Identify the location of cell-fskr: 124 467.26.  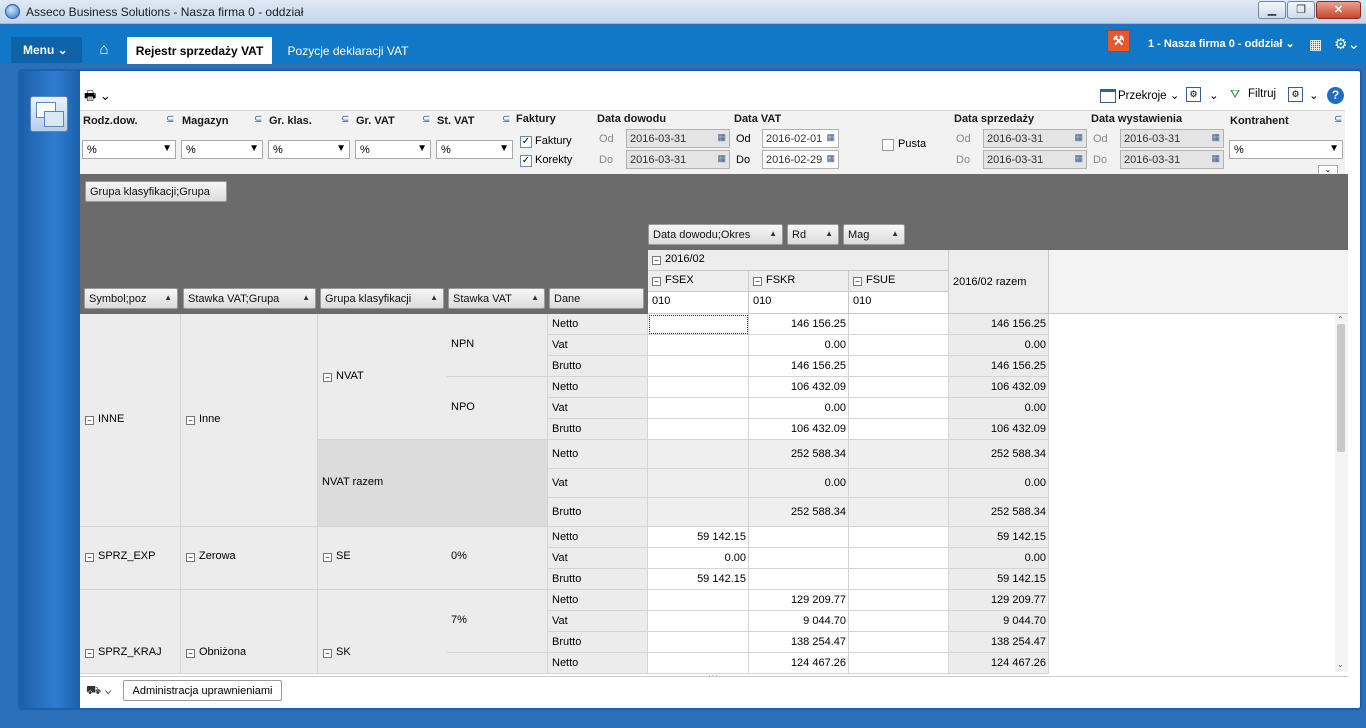
(799, 663).